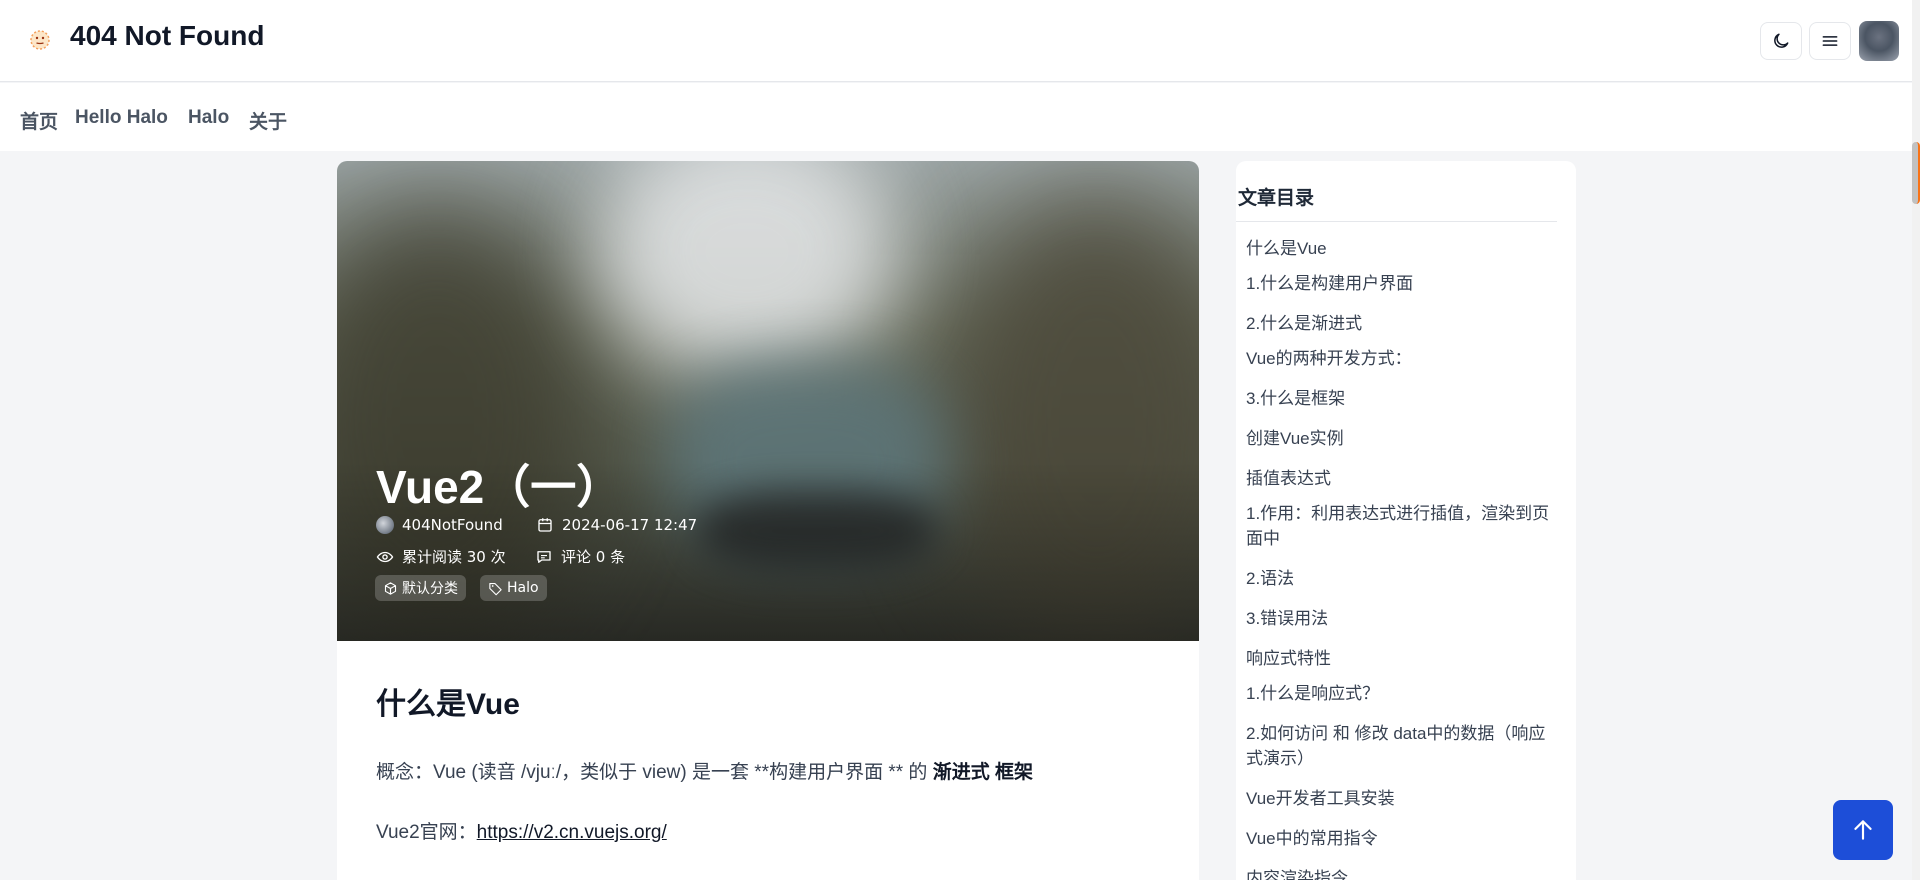  What do you see at coordinates (956, 41) in the screenshot?
I see `site-header: 404 Not Found` at bounding box center [956, 41].